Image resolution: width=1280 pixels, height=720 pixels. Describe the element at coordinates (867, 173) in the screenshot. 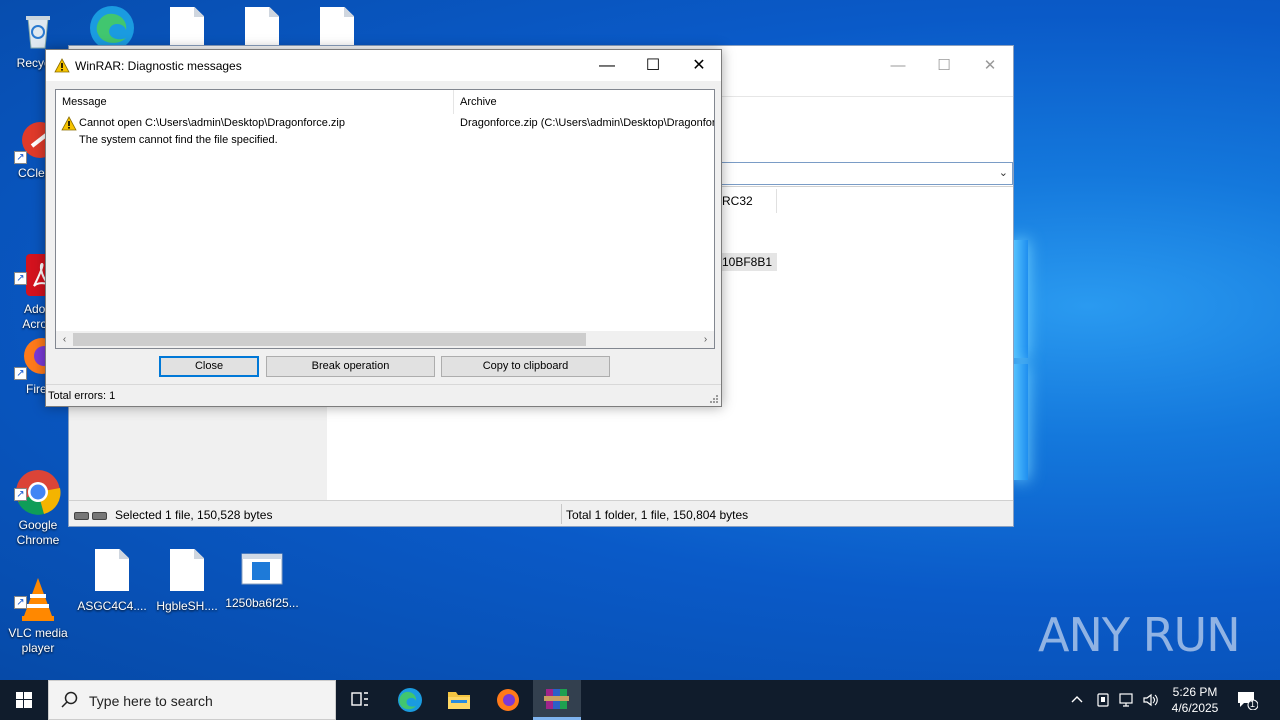

I see `address-bar: ⌄` at that location.